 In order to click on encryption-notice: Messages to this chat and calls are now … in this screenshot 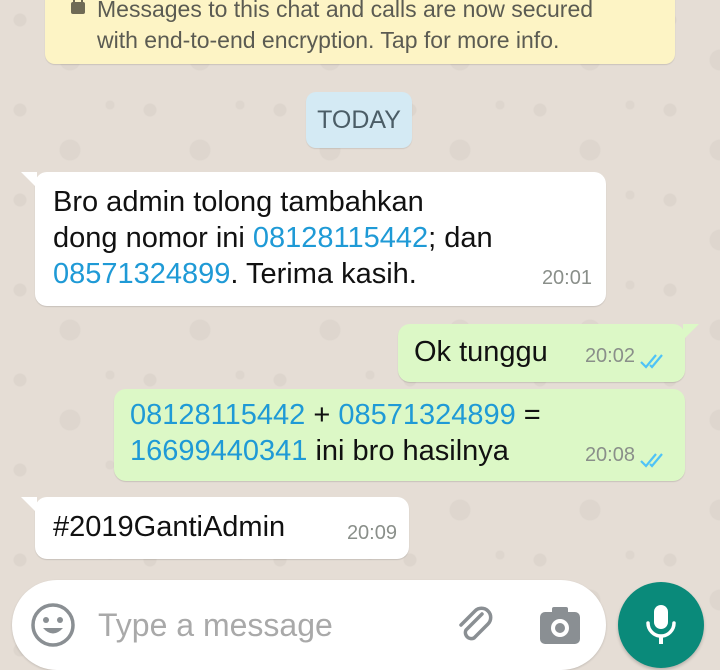, I will do `click(360, 32)`.